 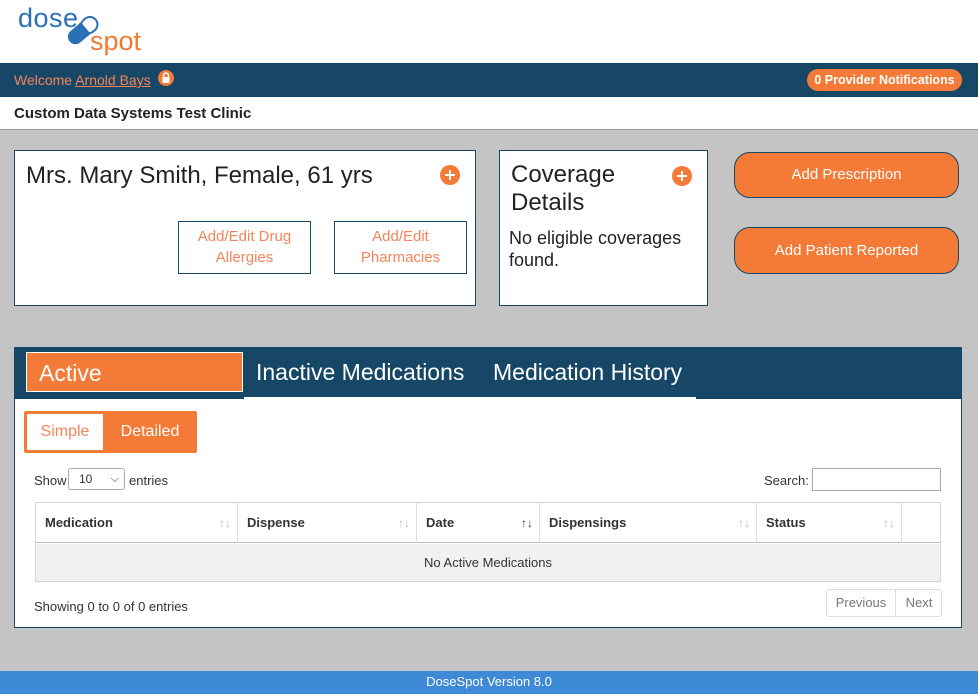 I want to click on entries-label: entries, so click(x=149, y=480).